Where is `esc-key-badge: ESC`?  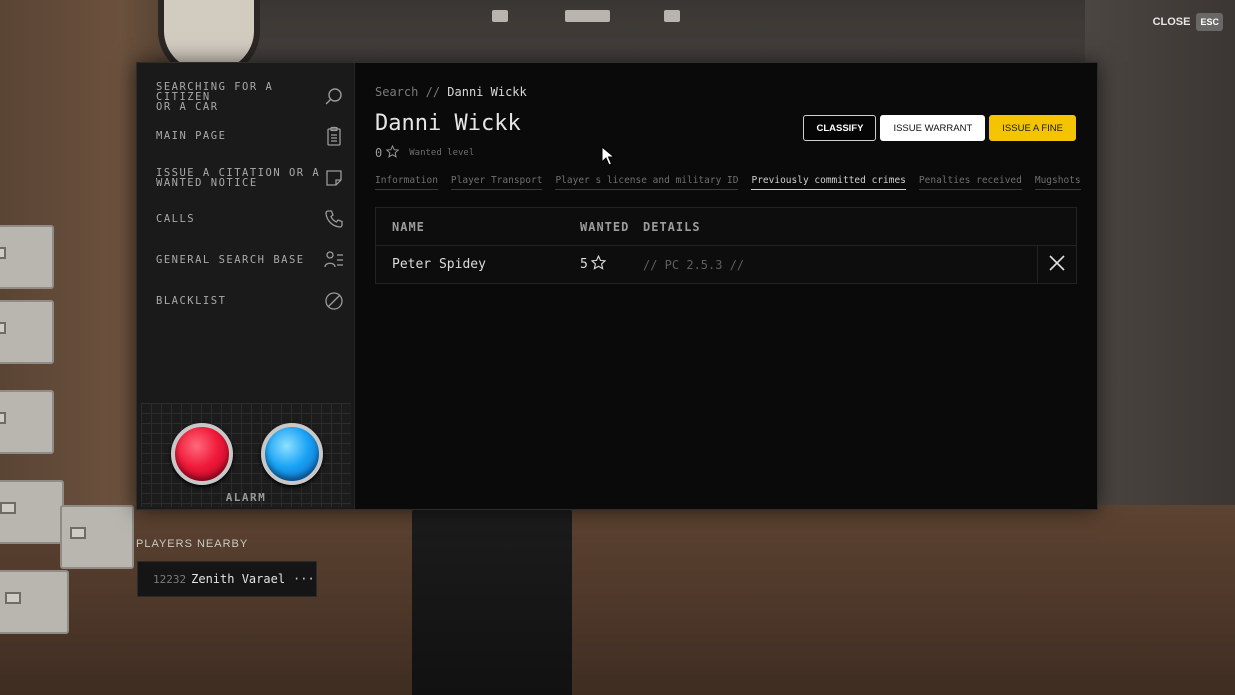
esc-key-badge: ESC is located at coordinates (1209, 22).